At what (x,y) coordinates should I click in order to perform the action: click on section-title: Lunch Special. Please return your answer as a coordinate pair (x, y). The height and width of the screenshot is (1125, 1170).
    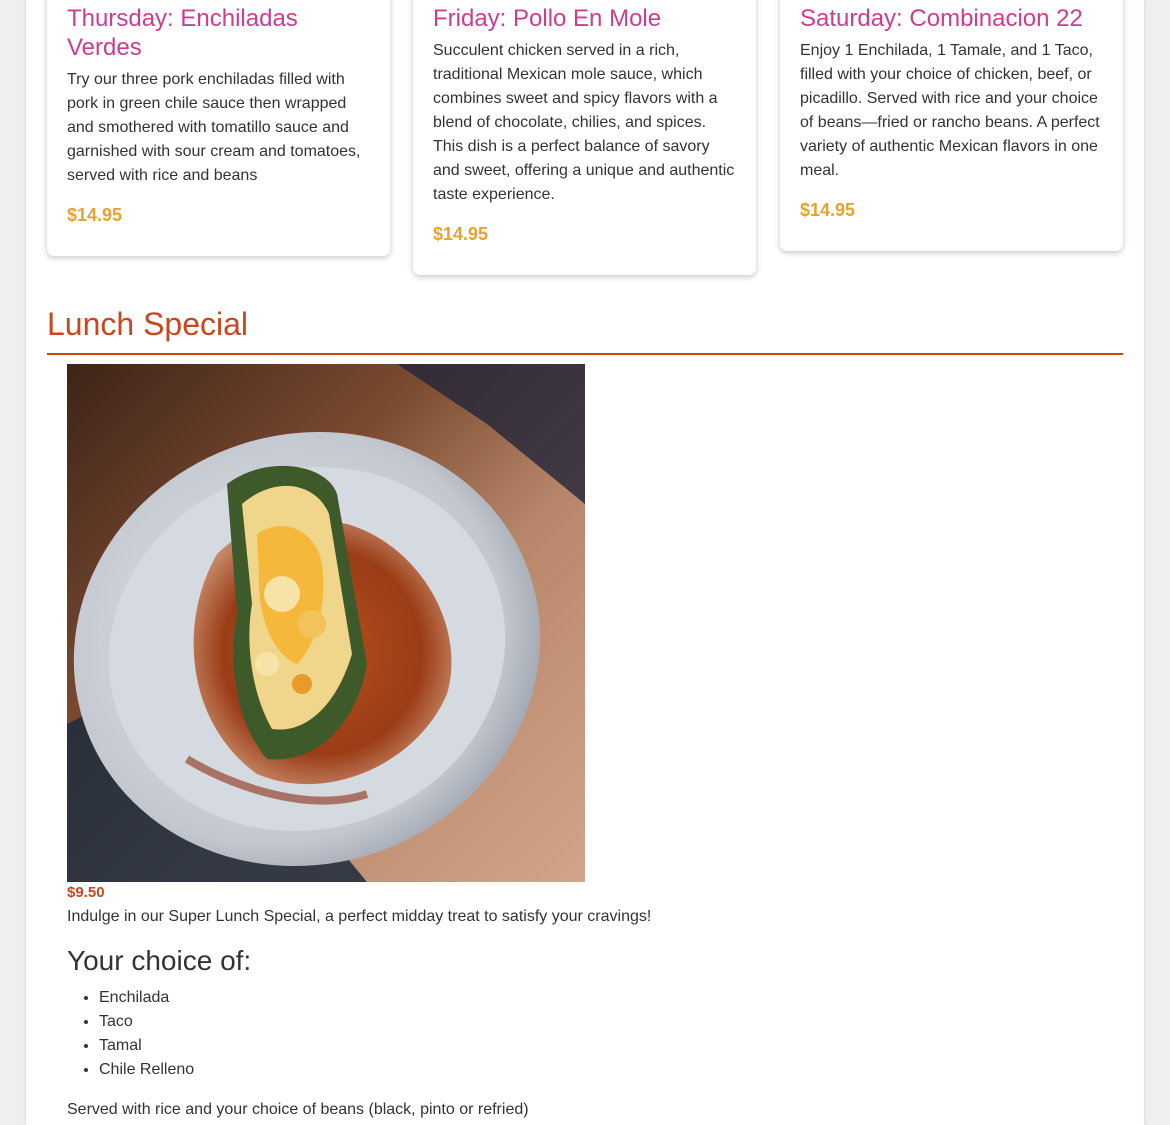
    Looking at the image, I should click on (148, 324).